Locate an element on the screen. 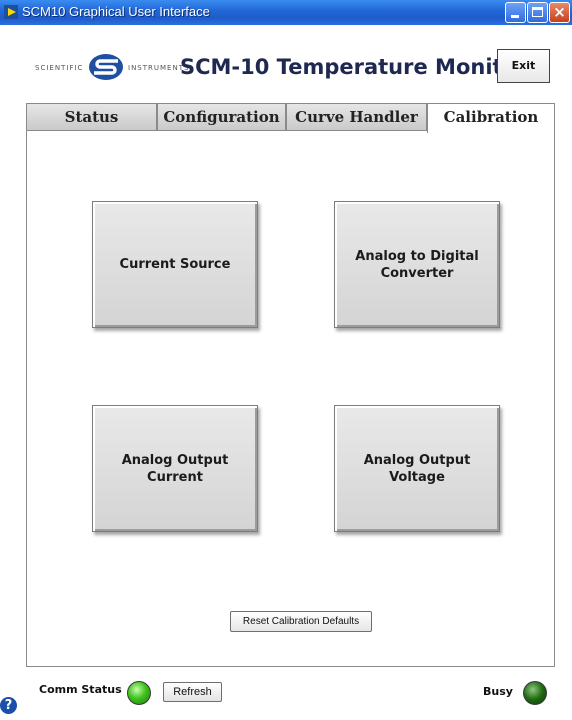 The width and height of the screenshot is (572, 720). minimize-button is located at coordinates (515, 12).